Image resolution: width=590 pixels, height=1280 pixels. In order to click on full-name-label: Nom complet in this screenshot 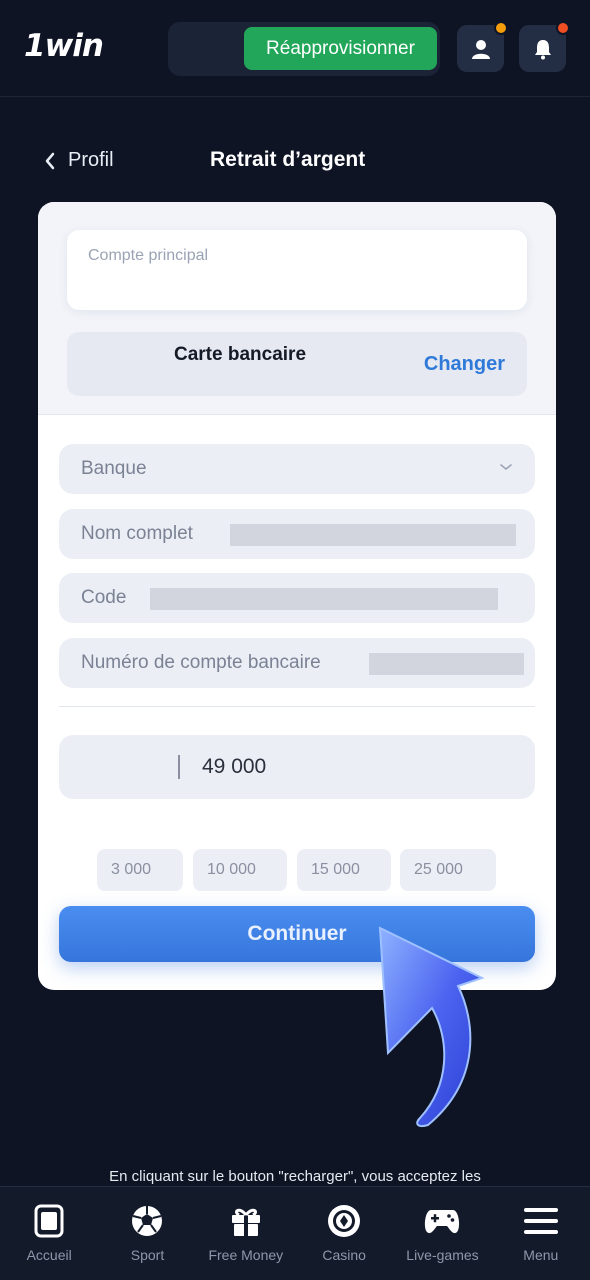, I will do `click(137, 533)`.